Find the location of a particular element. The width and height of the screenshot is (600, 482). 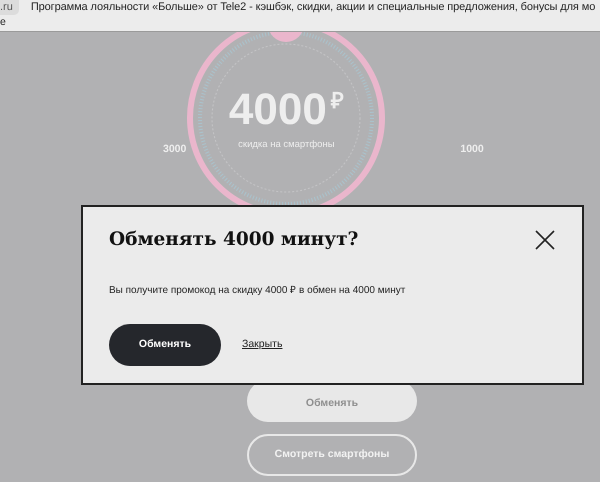

page-text: e is located at coordinates (3, 22).